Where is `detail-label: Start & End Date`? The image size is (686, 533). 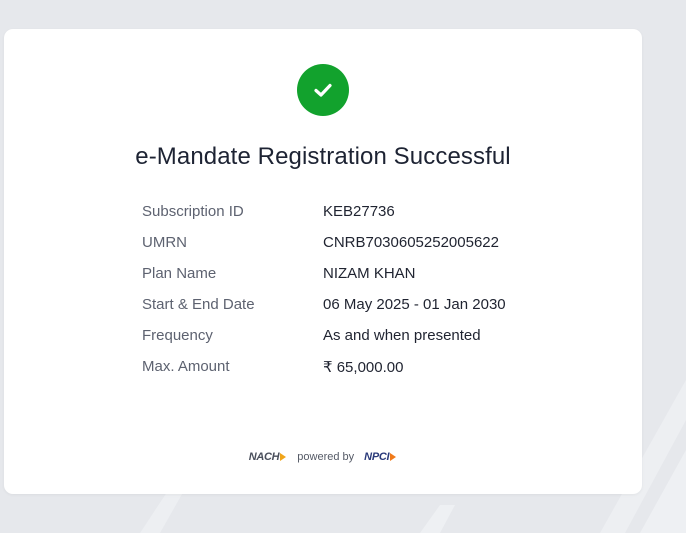 detail-label: Start & End Date is located at coordinates (198, 304).